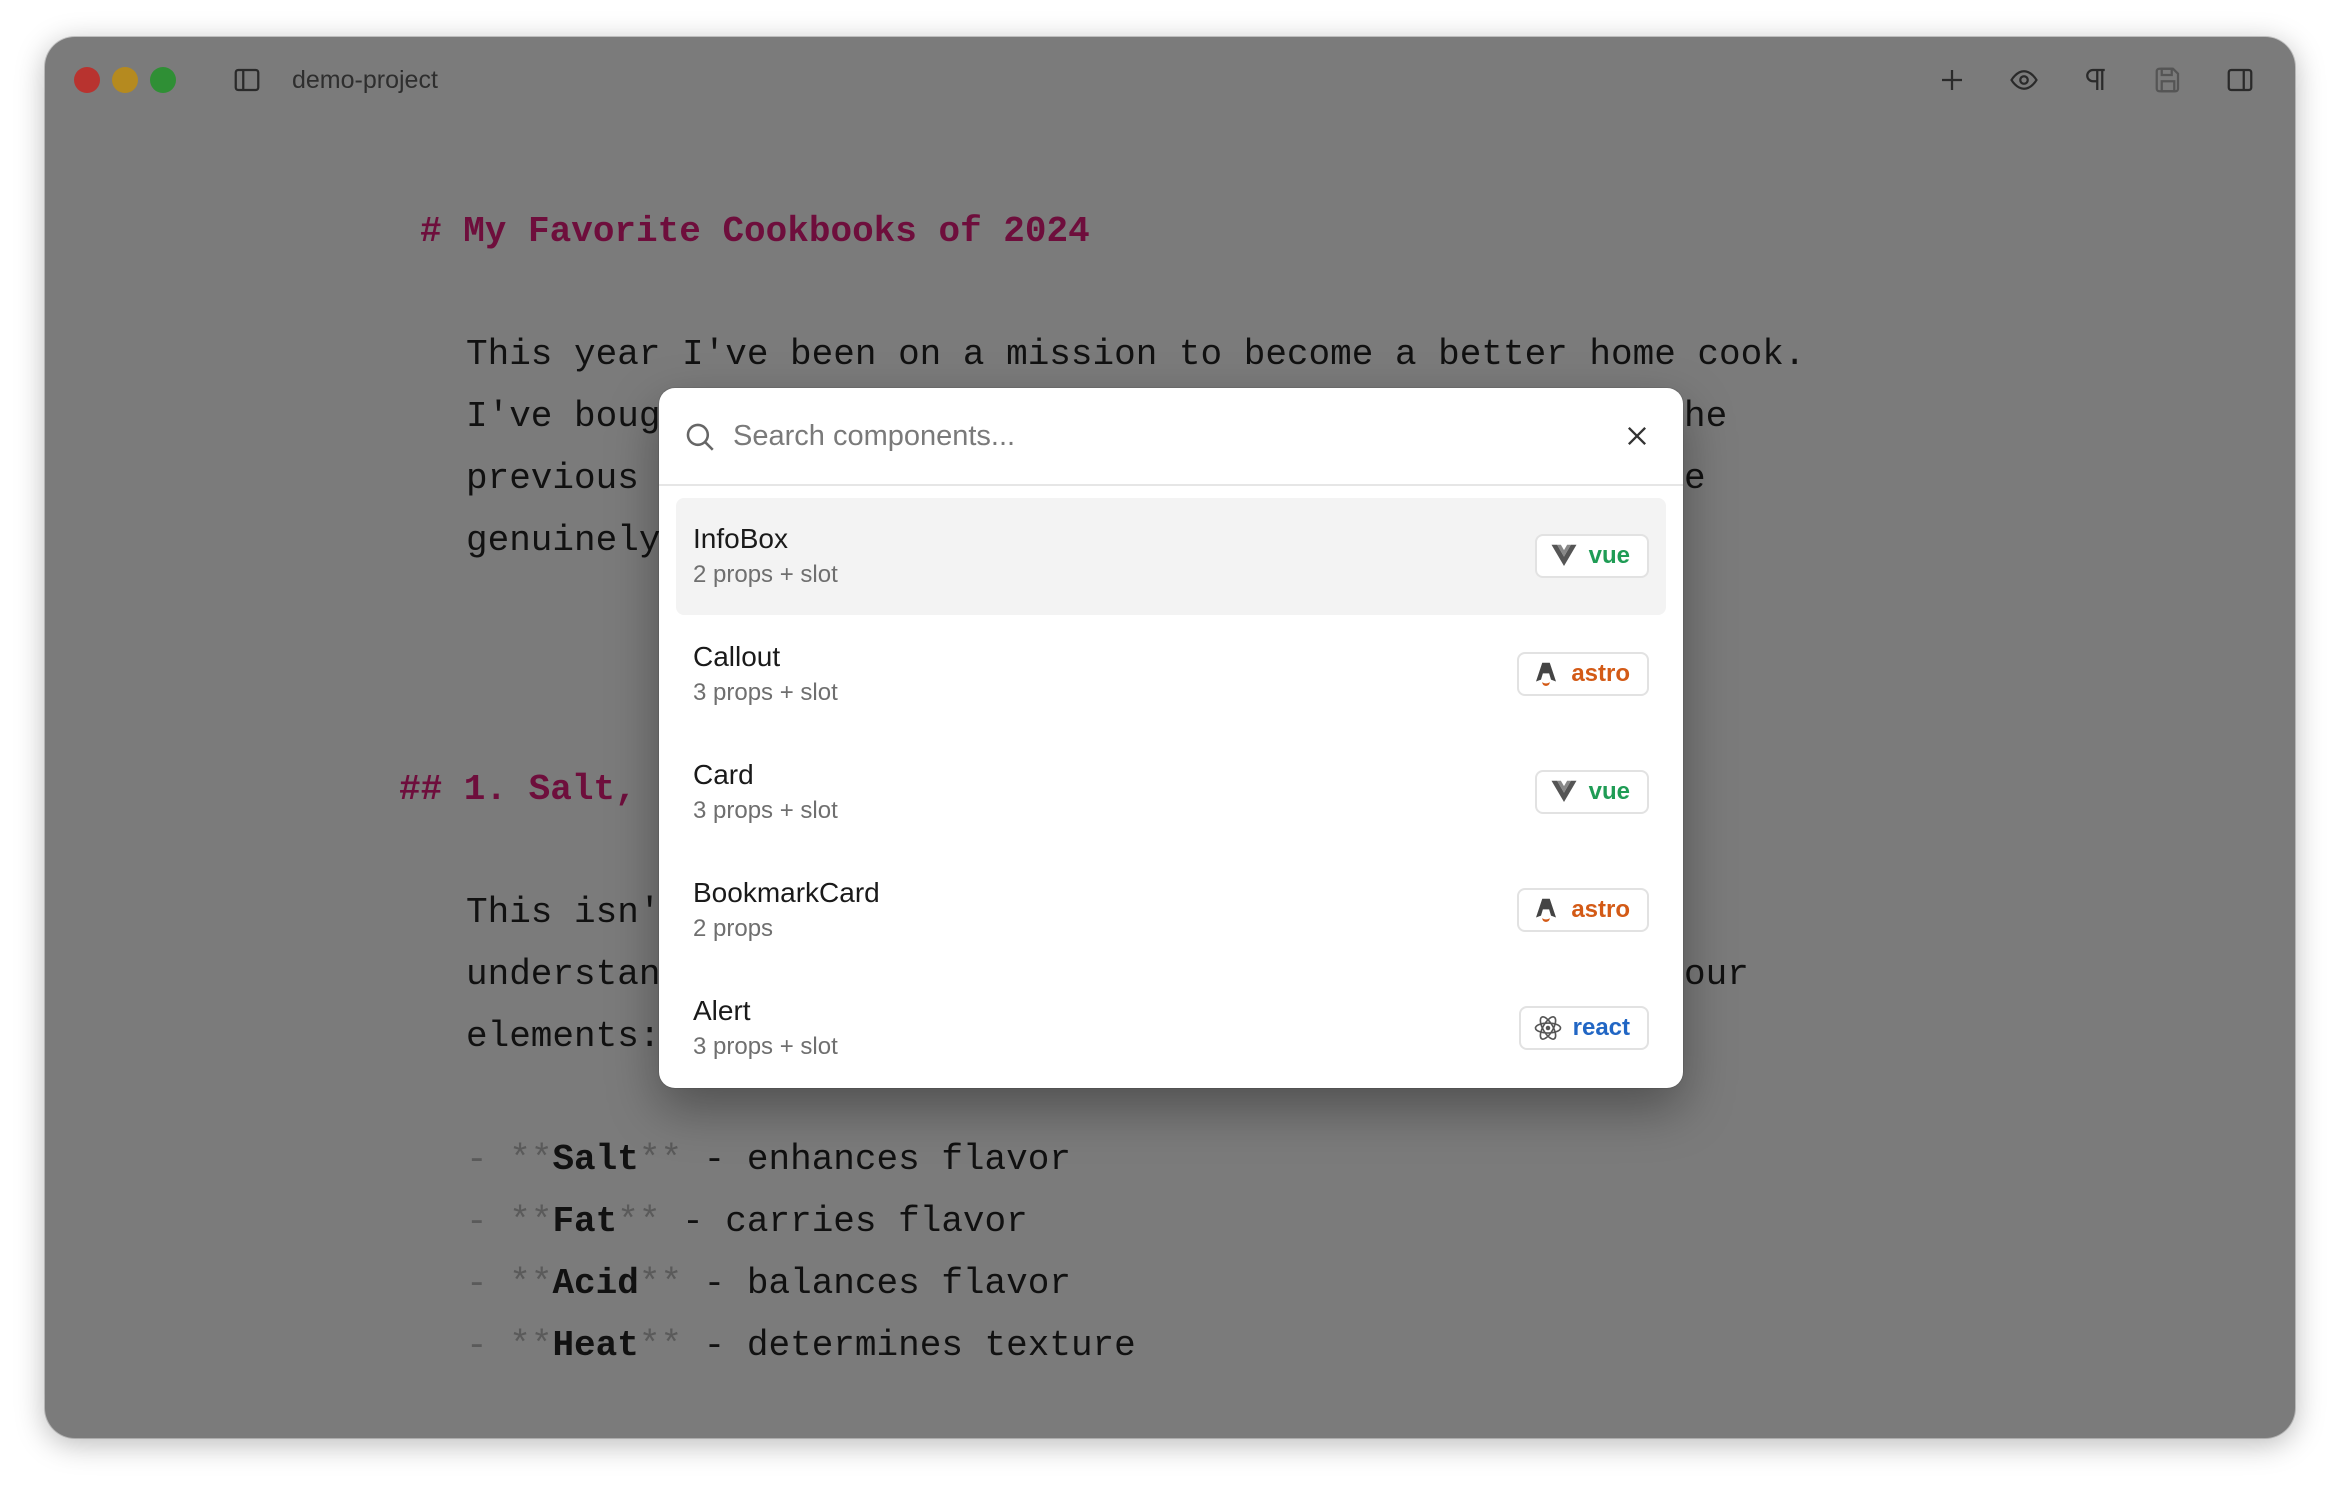  I want to click on framework-badge: react, so click(1583, 1028).